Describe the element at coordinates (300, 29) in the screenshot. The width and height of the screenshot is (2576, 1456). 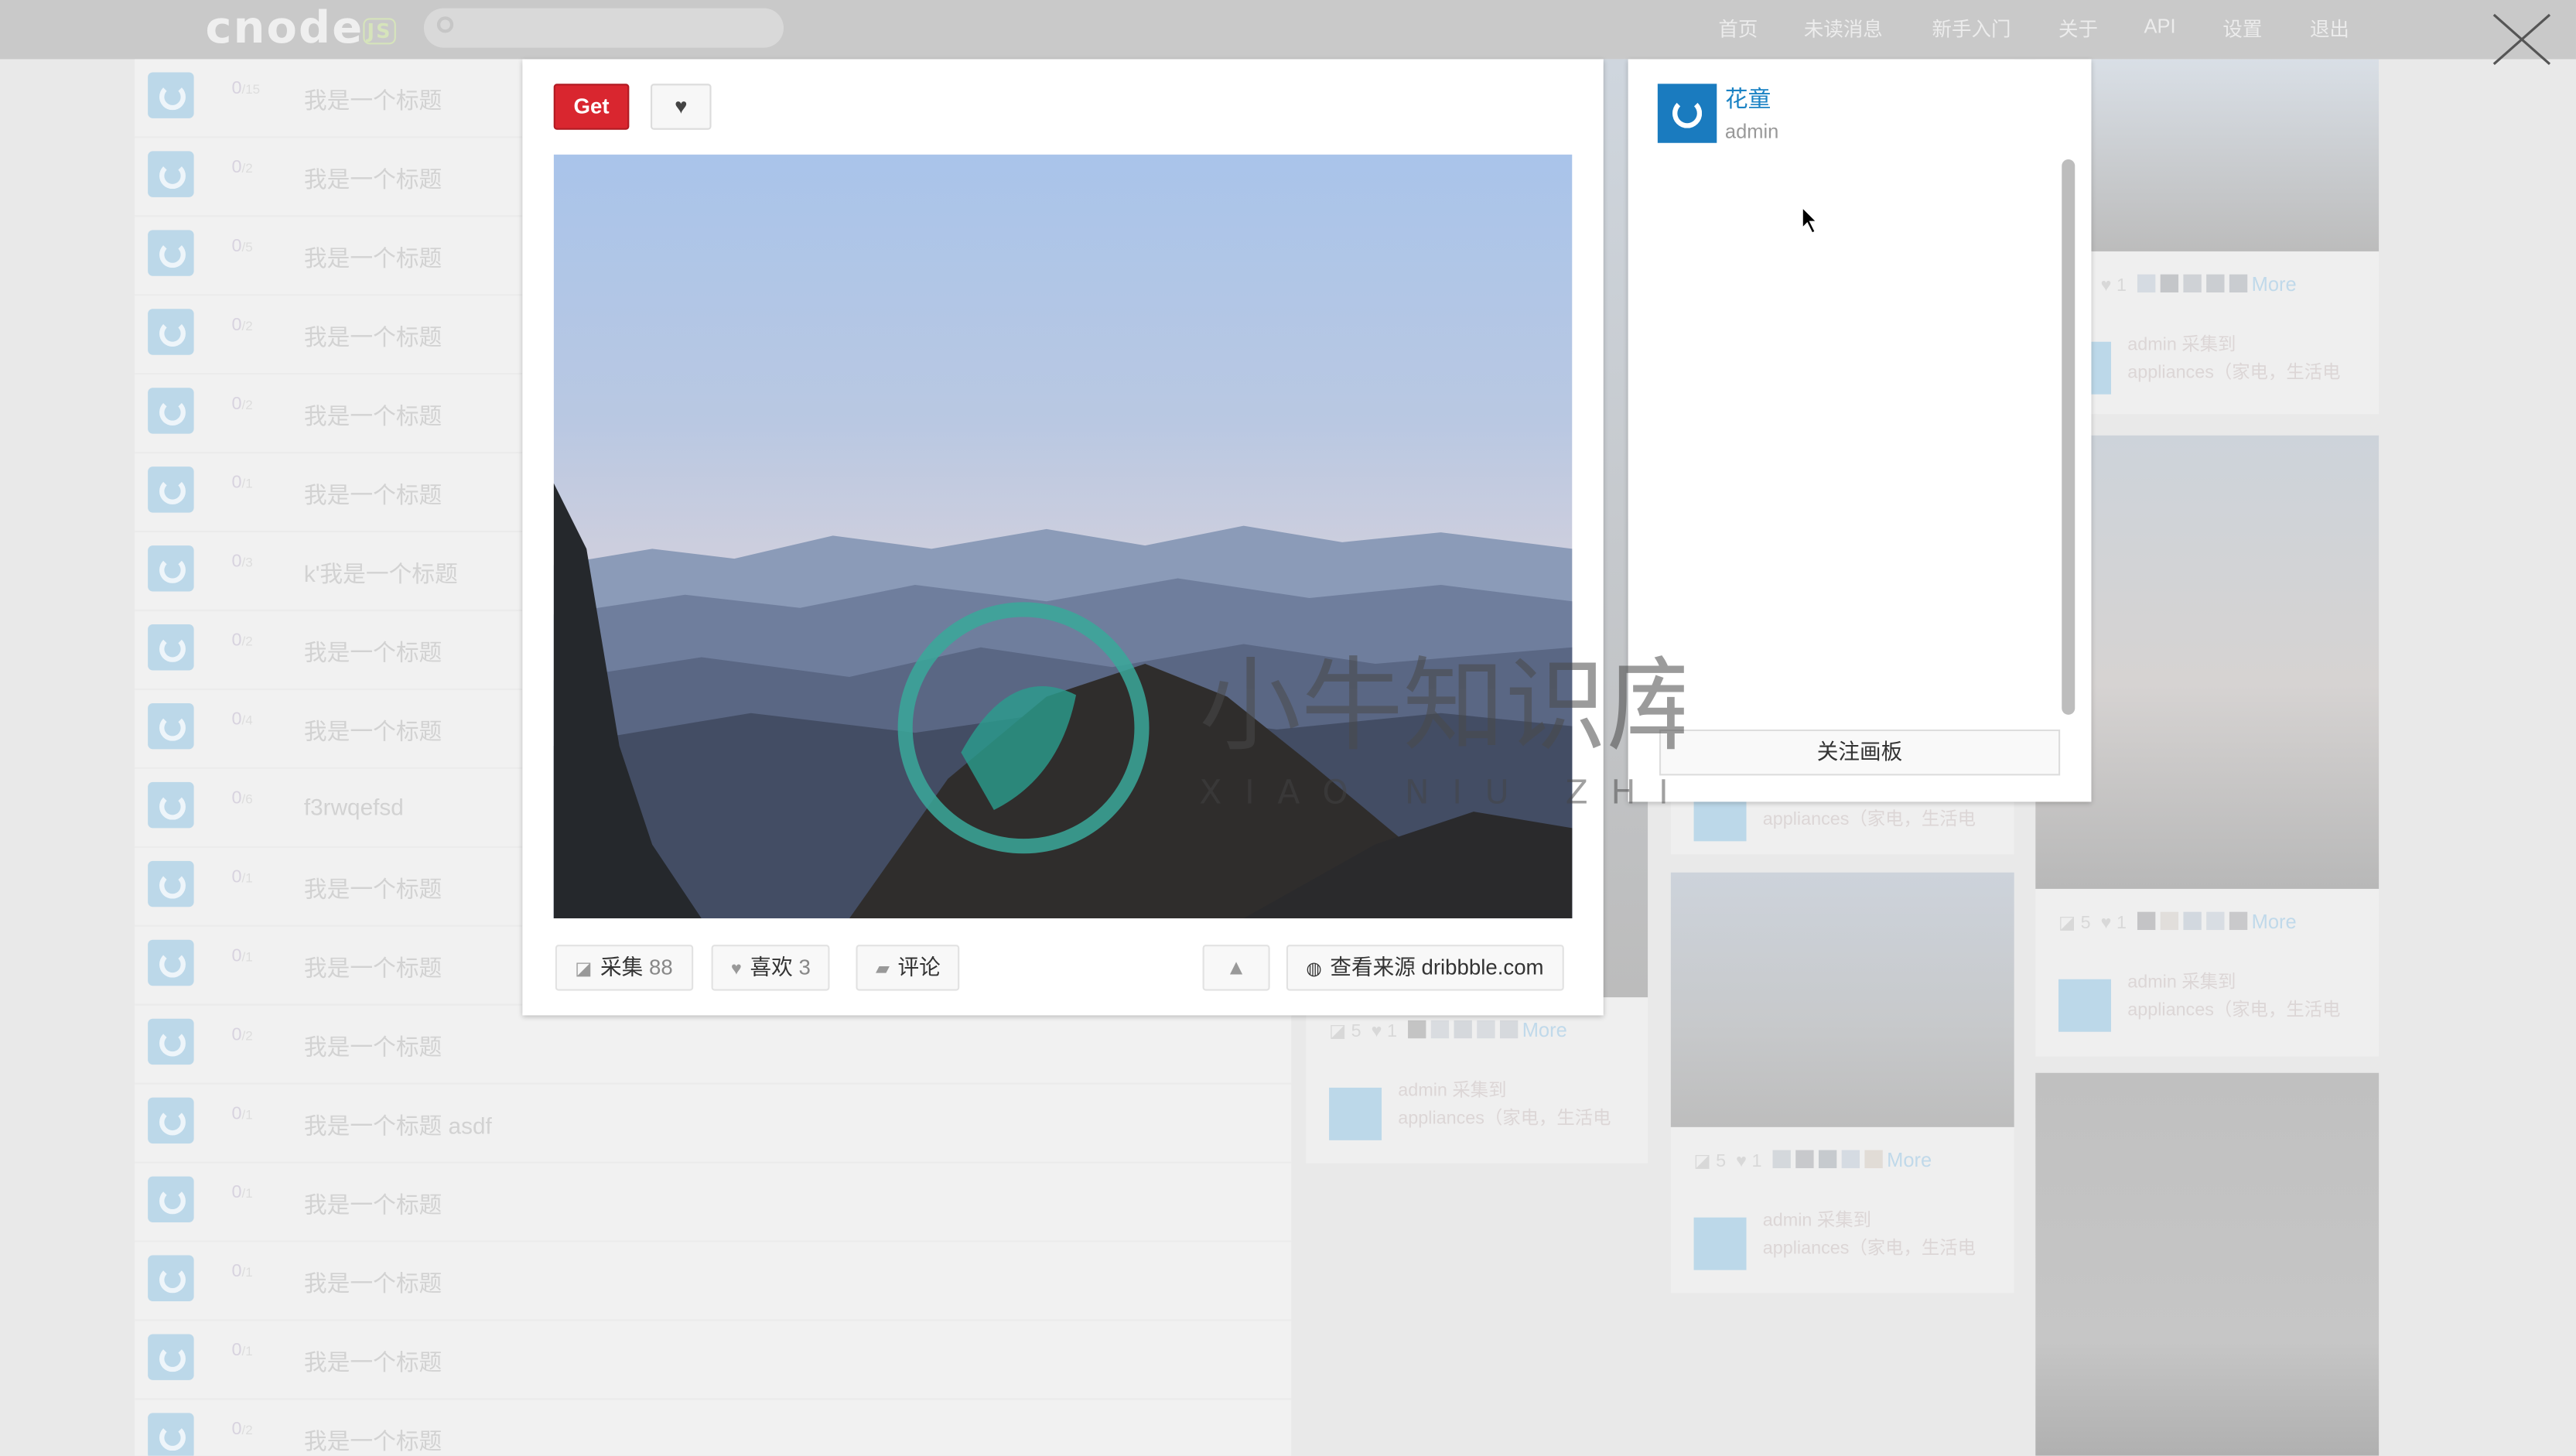
I see `cnode-logo: cnode JS` at that location.